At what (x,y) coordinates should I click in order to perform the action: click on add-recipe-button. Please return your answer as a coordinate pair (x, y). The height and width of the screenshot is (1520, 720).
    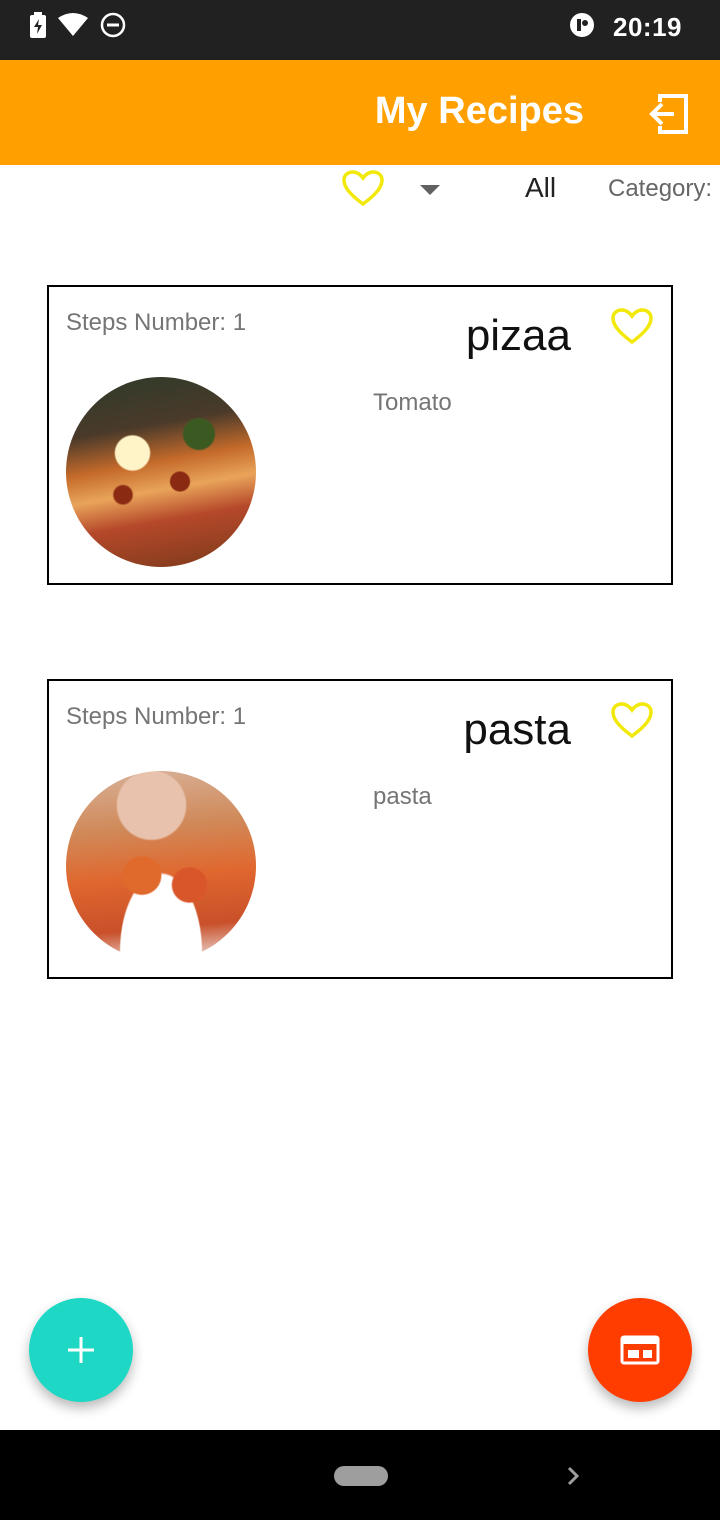
    Looking at the image, I should click on (81, 1350).